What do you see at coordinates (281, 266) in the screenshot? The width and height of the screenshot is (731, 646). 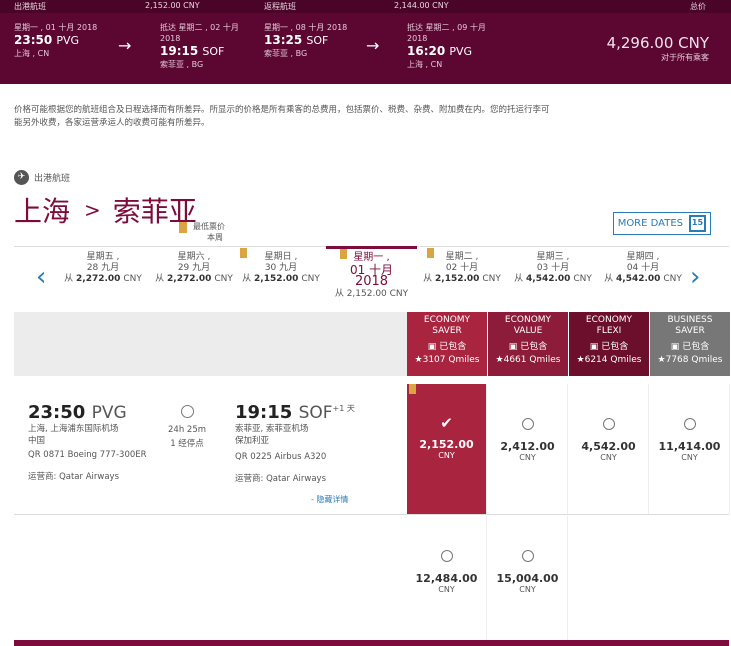 I see `date-option: 星期日 , 30 九月 从 2,152.00 CNY` at bounding box center [281, 266].